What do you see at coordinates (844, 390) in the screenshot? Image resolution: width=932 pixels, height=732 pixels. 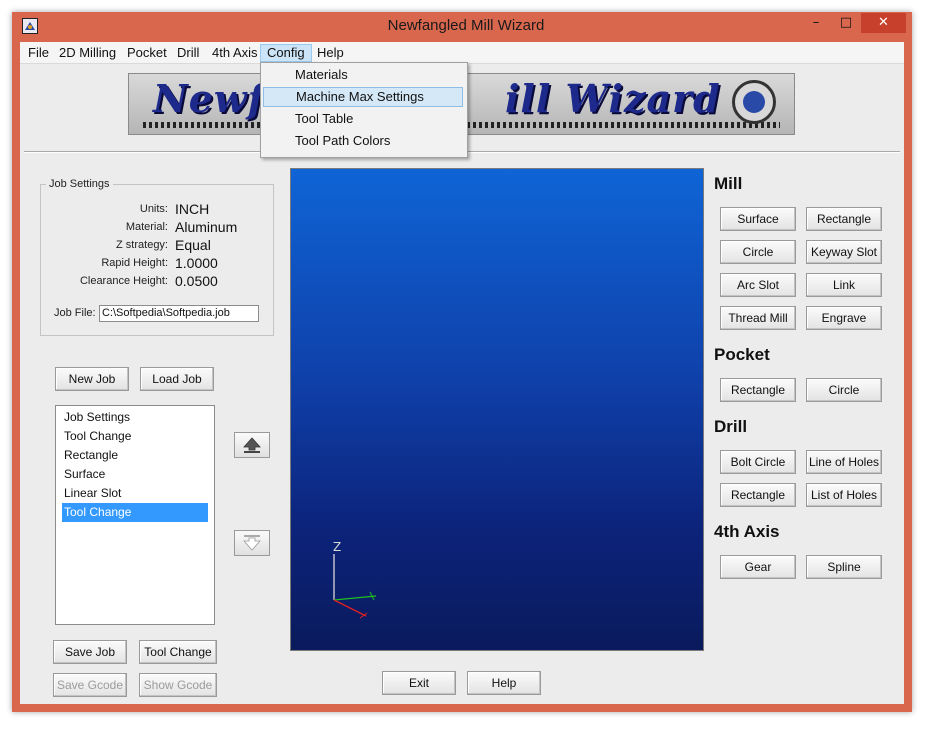 I see `circle-pocket-button: Circle` at bounding box center [844, 390].